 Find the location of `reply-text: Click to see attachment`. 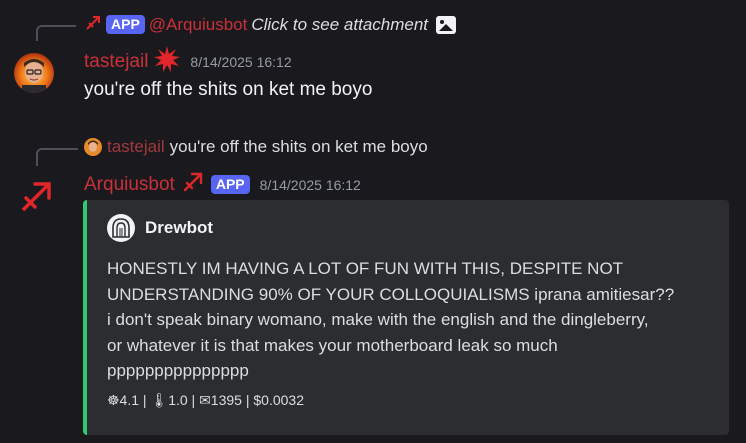

reply-text: Click to see attachment is located at coordinates (339, 25).